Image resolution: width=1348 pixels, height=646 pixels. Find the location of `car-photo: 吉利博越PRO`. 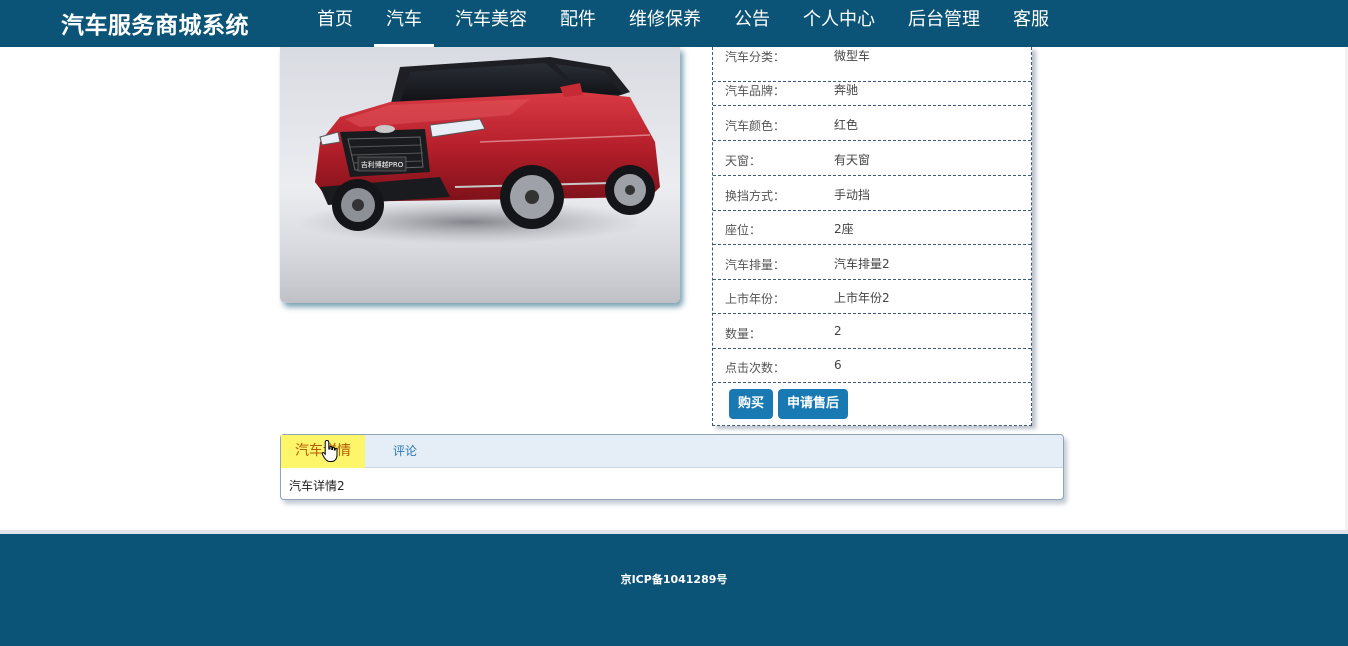

car-photo: 吉利博越PRO is located at coordinates (480, 175).